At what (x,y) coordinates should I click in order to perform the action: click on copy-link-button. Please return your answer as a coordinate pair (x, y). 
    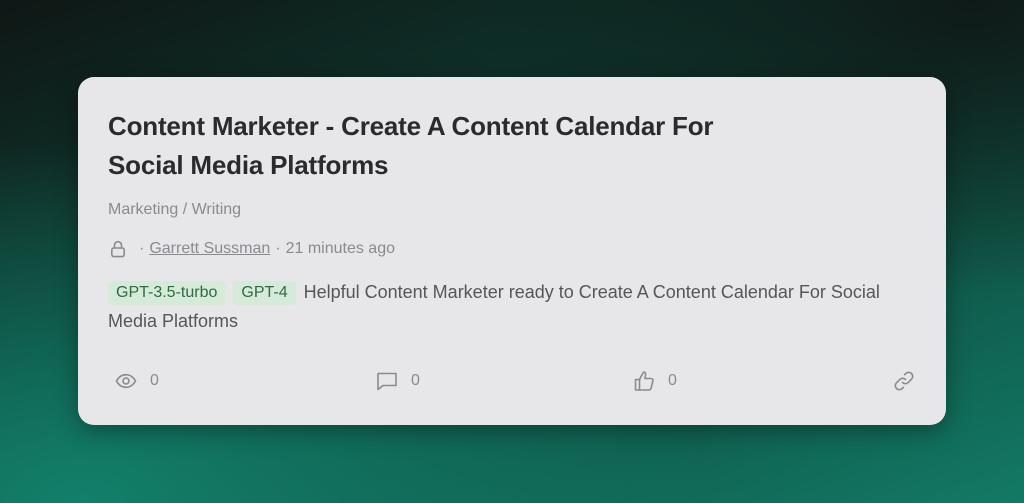
    Looking at the image, I should click on (904, 381).